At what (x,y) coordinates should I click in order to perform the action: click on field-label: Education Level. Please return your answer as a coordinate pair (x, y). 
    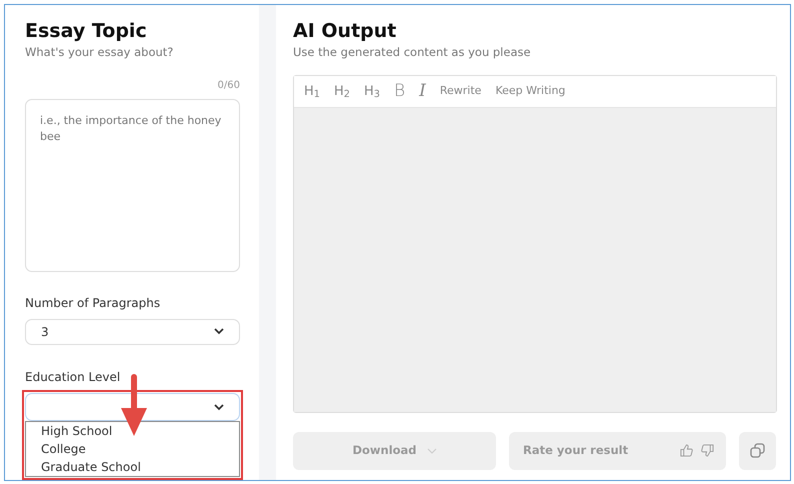
    Looking at the image, I should click on (73, 377).